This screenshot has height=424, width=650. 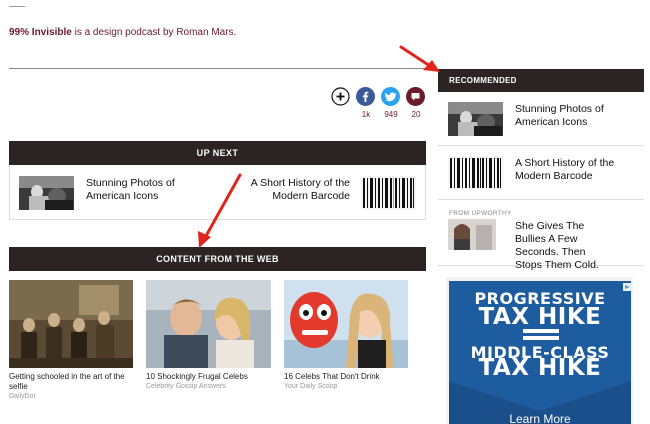 What do you see at coordinates (217, 259) in the screenshot?
I see `content-from-web-header: CONTENT FROM THE WEB` at bounding box center [217, 259].